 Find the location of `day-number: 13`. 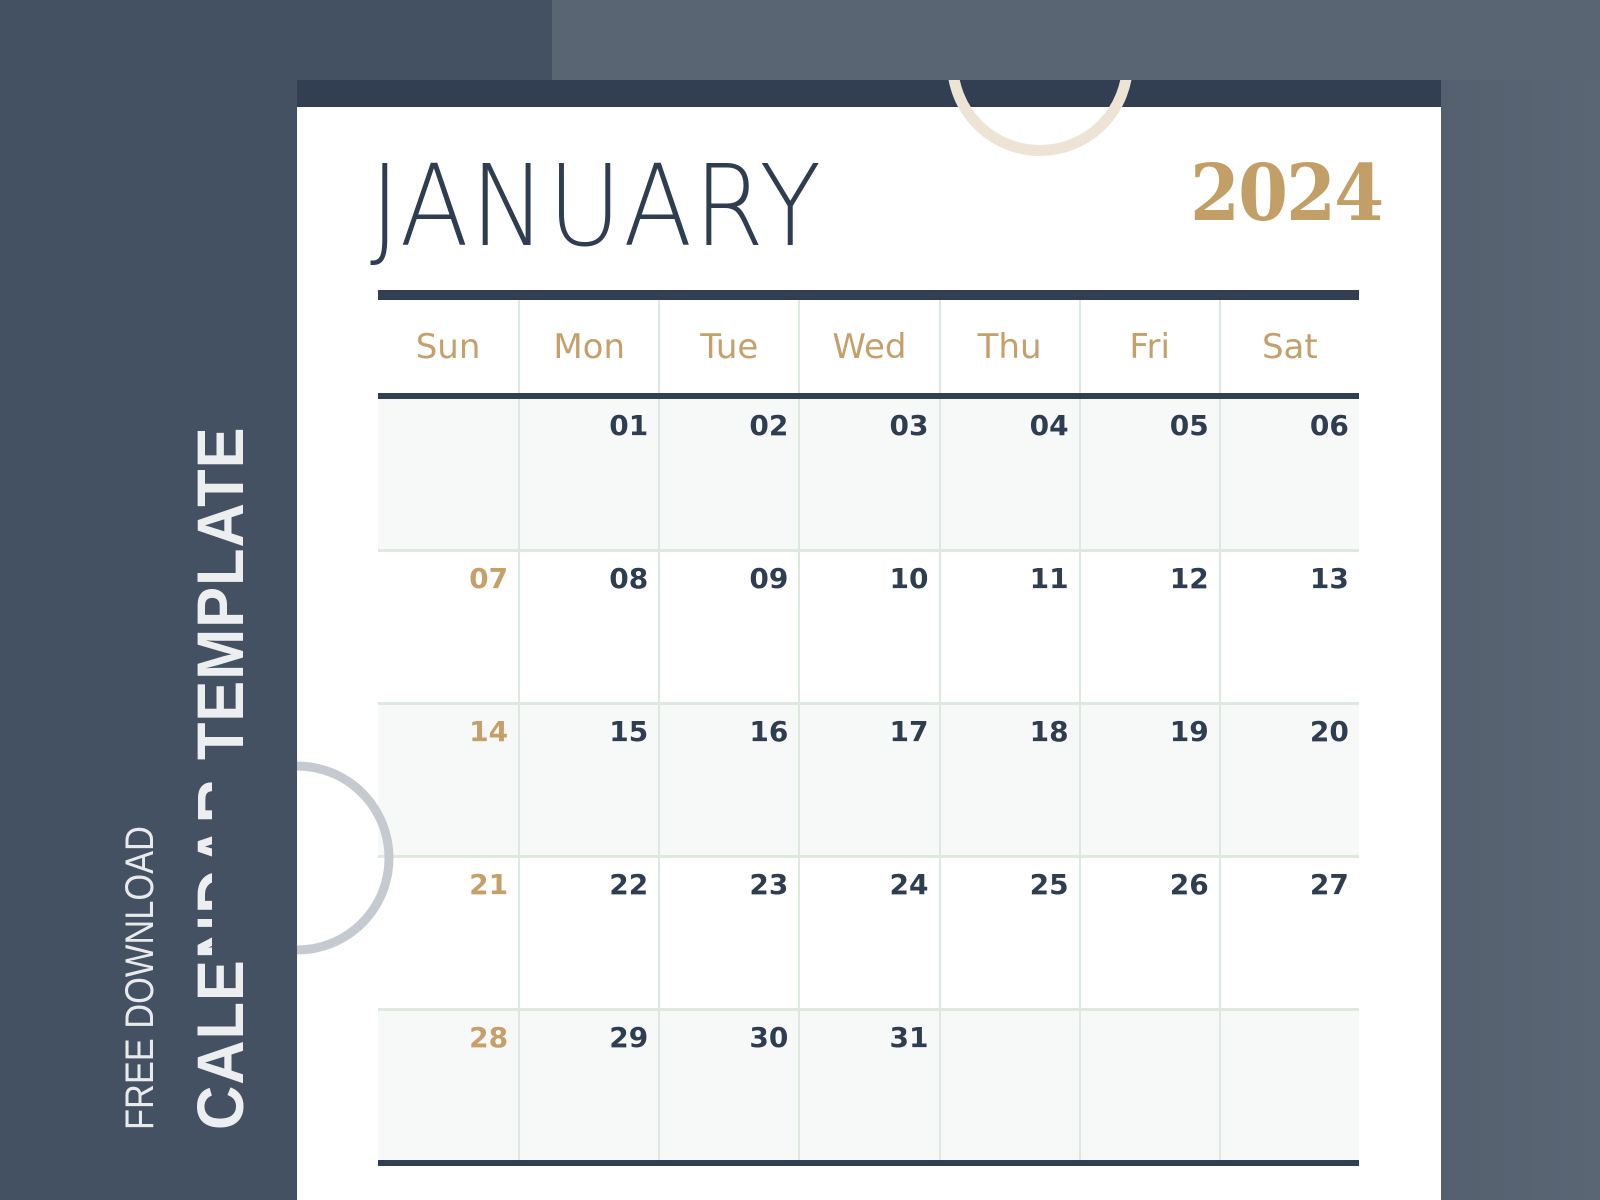

day-number: 13 is located at coordinates (1329, 578).